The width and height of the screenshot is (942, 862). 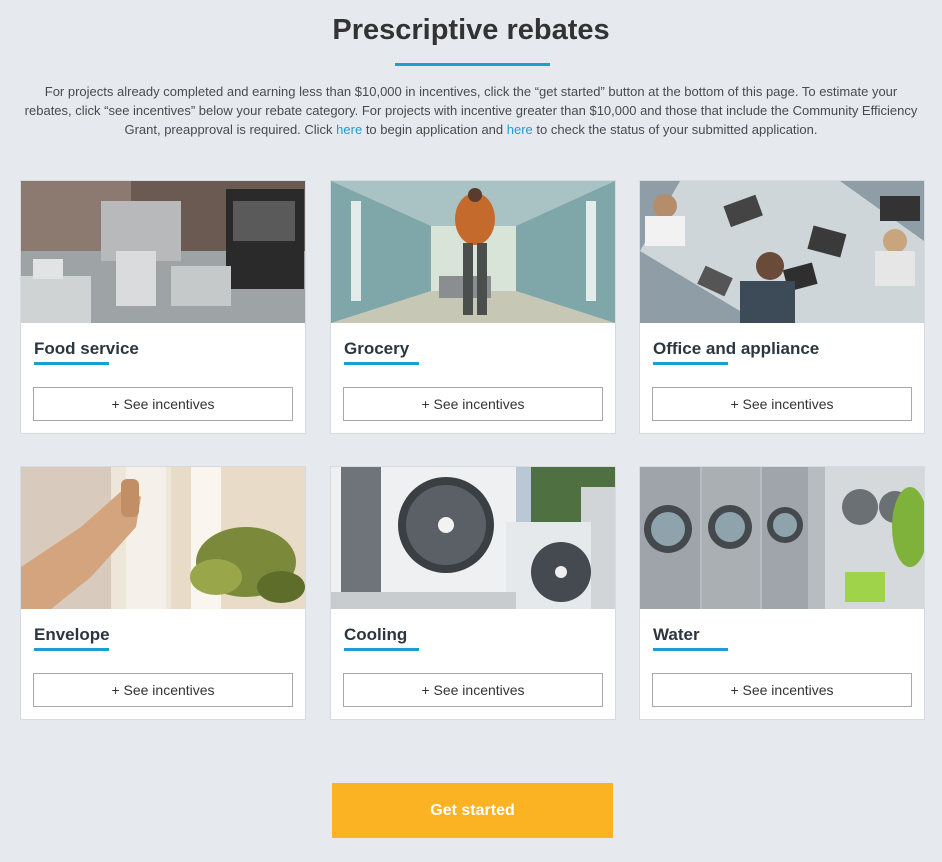 What do you see at coordinates (520, 129) in the screenshot?
I see `check-status-link: here` at bounding box center [520, 129].